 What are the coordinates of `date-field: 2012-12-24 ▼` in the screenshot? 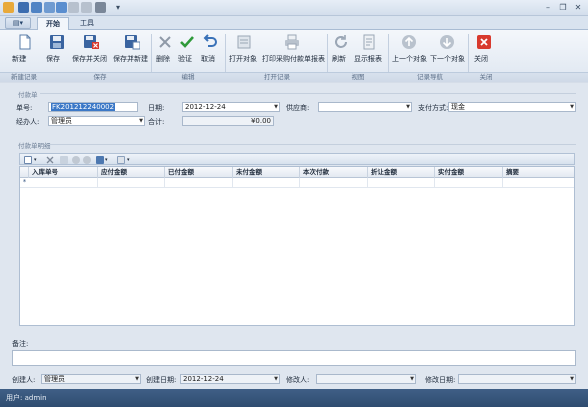 It's located at (231, 107).